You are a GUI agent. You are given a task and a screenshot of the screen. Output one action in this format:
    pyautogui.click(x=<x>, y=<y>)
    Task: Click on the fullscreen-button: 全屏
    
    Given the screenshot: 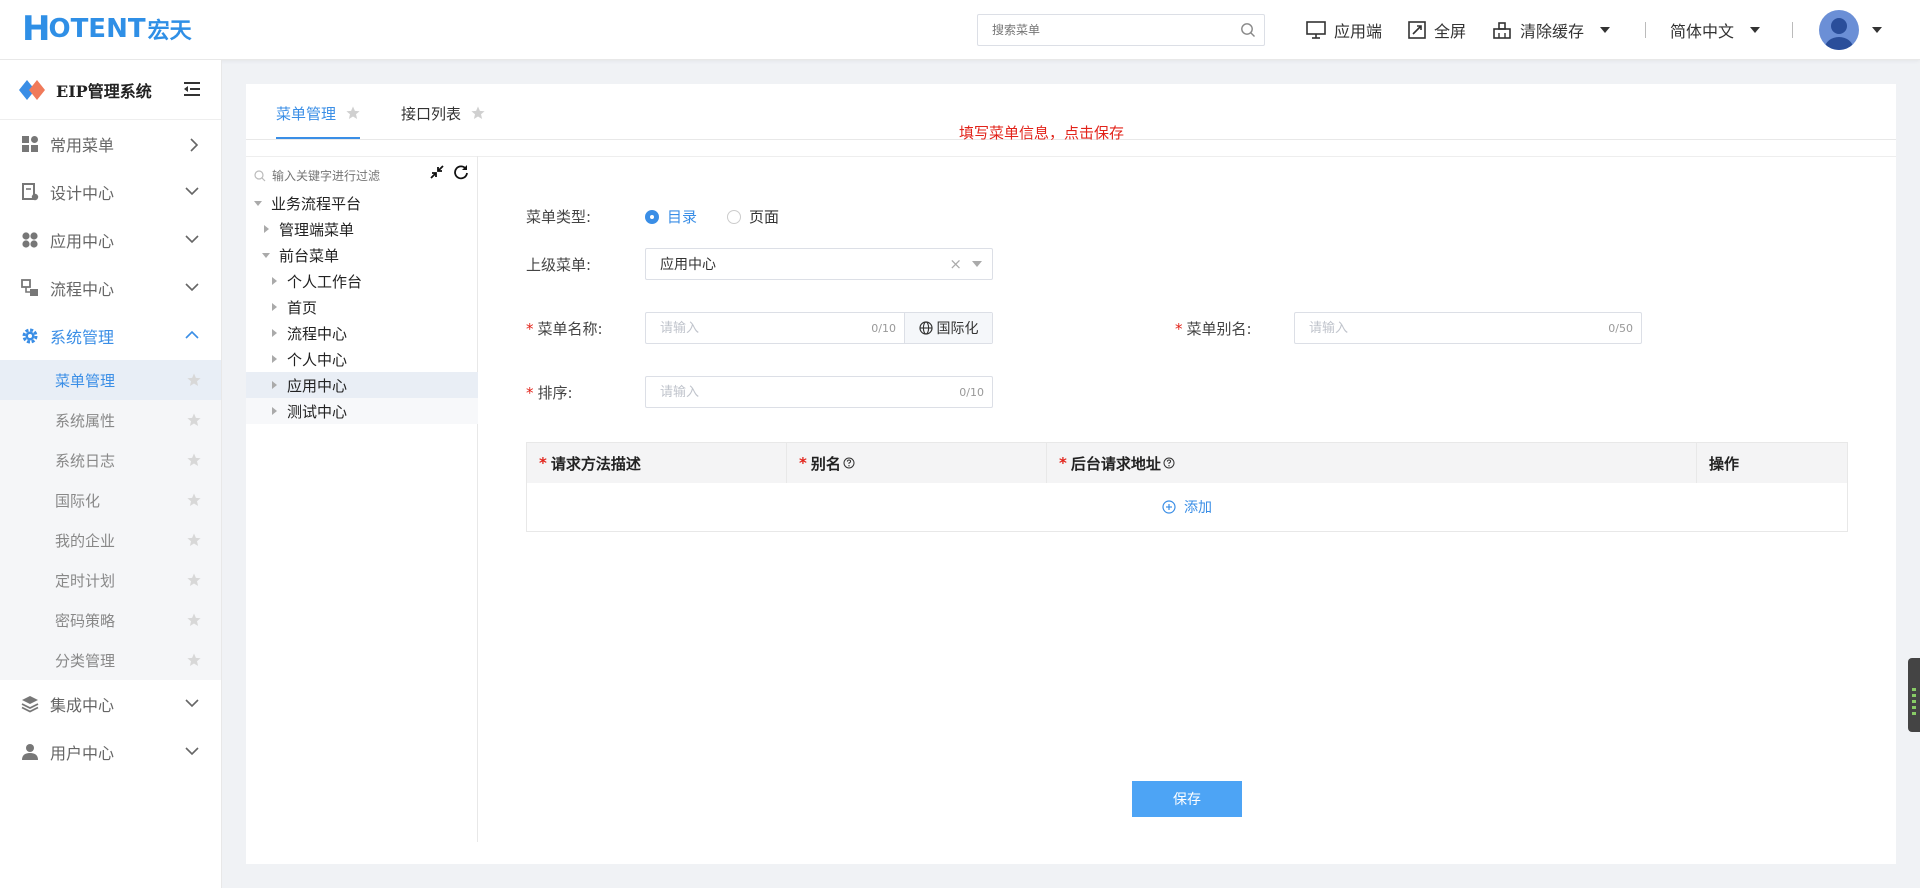 What is the action you would take?
    pyautogui.click(x=1437, y=30)
    